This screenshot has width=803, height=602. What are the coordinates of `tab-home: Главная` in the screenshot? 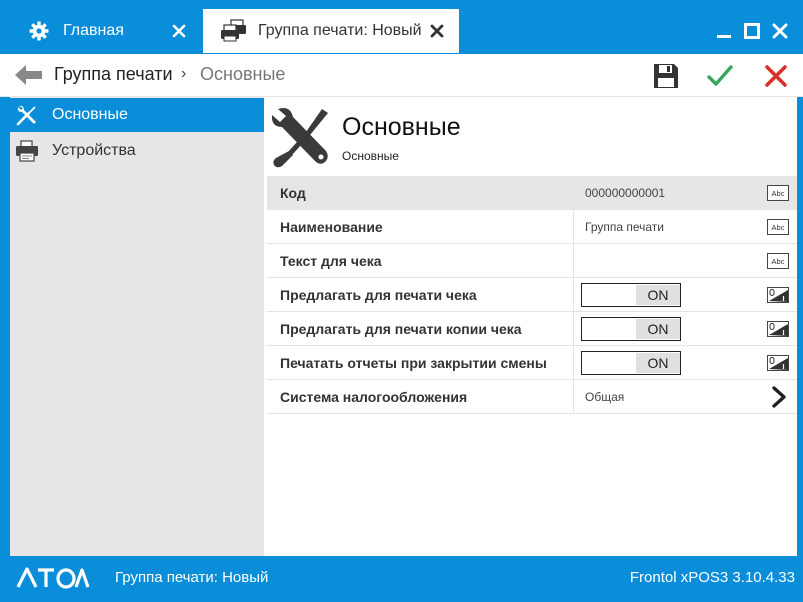 It's located at (105, 31).